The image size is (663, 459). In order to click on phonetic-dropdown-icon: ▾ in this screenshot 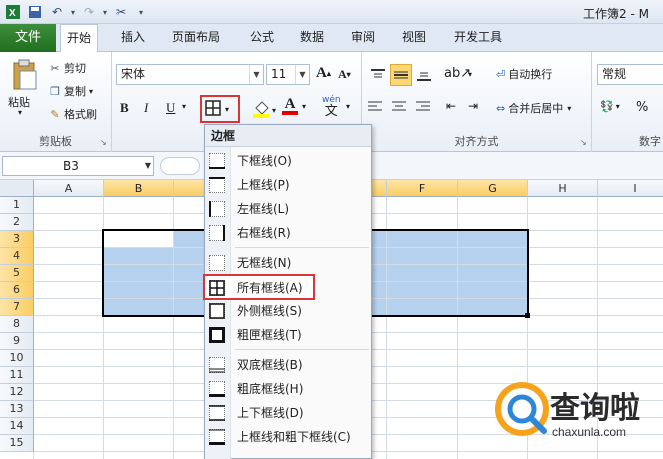, I will do `click(348, 106)`.